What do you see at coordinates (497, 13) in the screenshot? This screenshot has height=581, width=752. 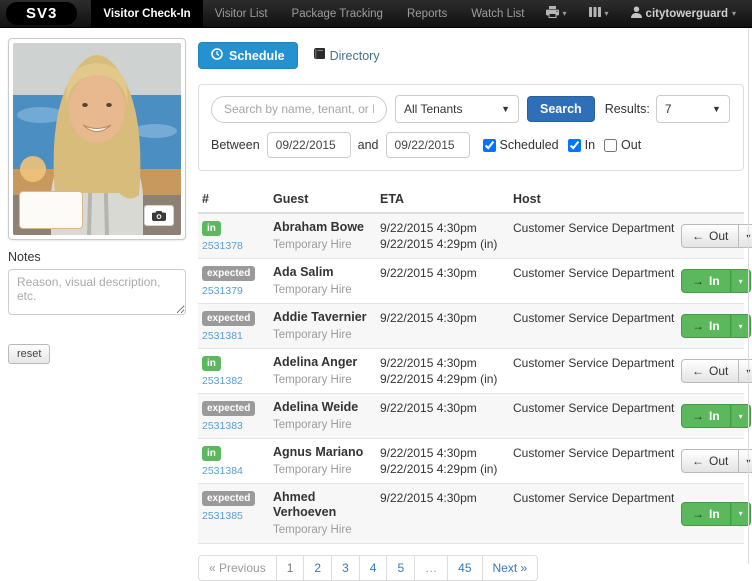 I see `nav-item-watch-list: Watch List` at bounding box center [497, 13].